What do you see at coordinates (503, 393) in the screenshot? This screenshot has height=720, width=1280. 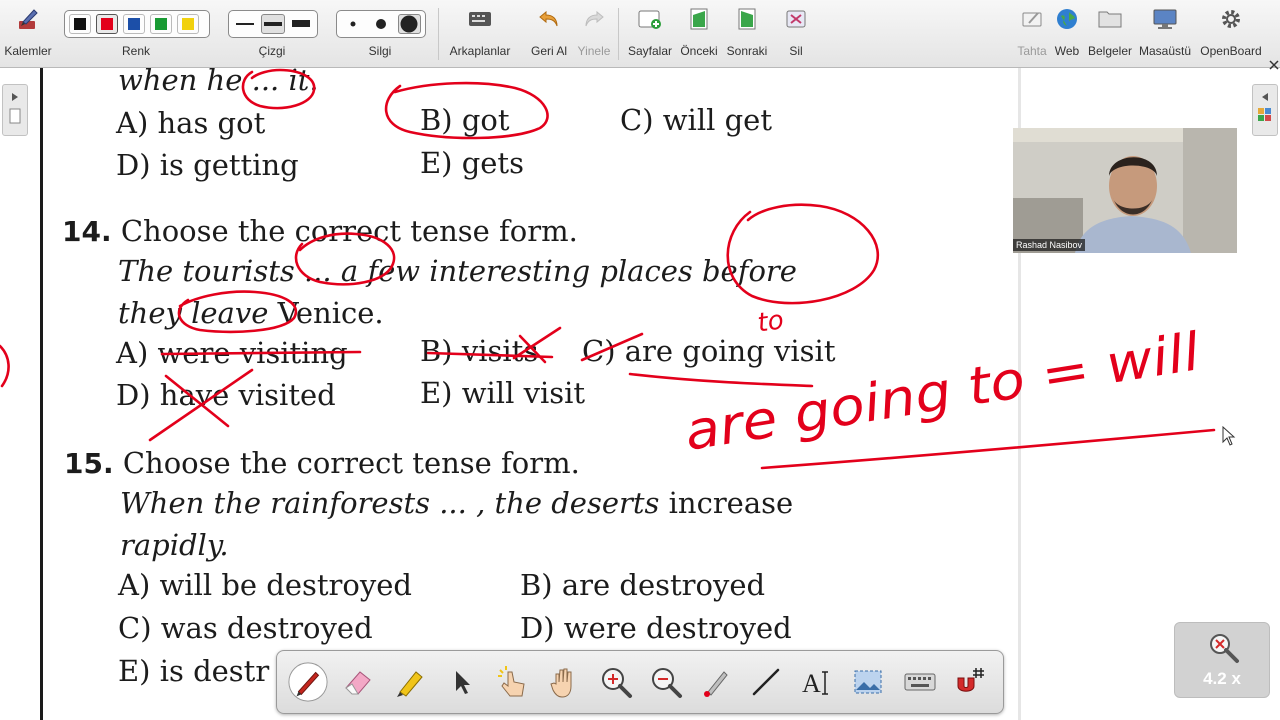 I see `q14-option-e: E) will visit` at bounding box center [503, 393].